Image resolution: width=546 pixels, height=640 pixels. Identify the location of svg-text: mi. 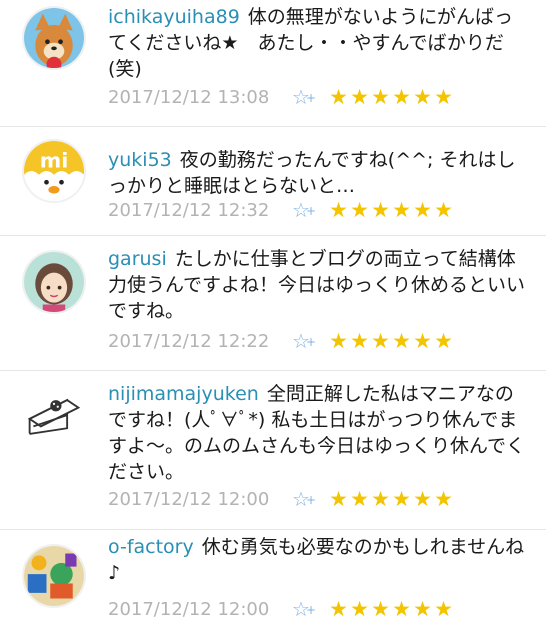
(54, 160).